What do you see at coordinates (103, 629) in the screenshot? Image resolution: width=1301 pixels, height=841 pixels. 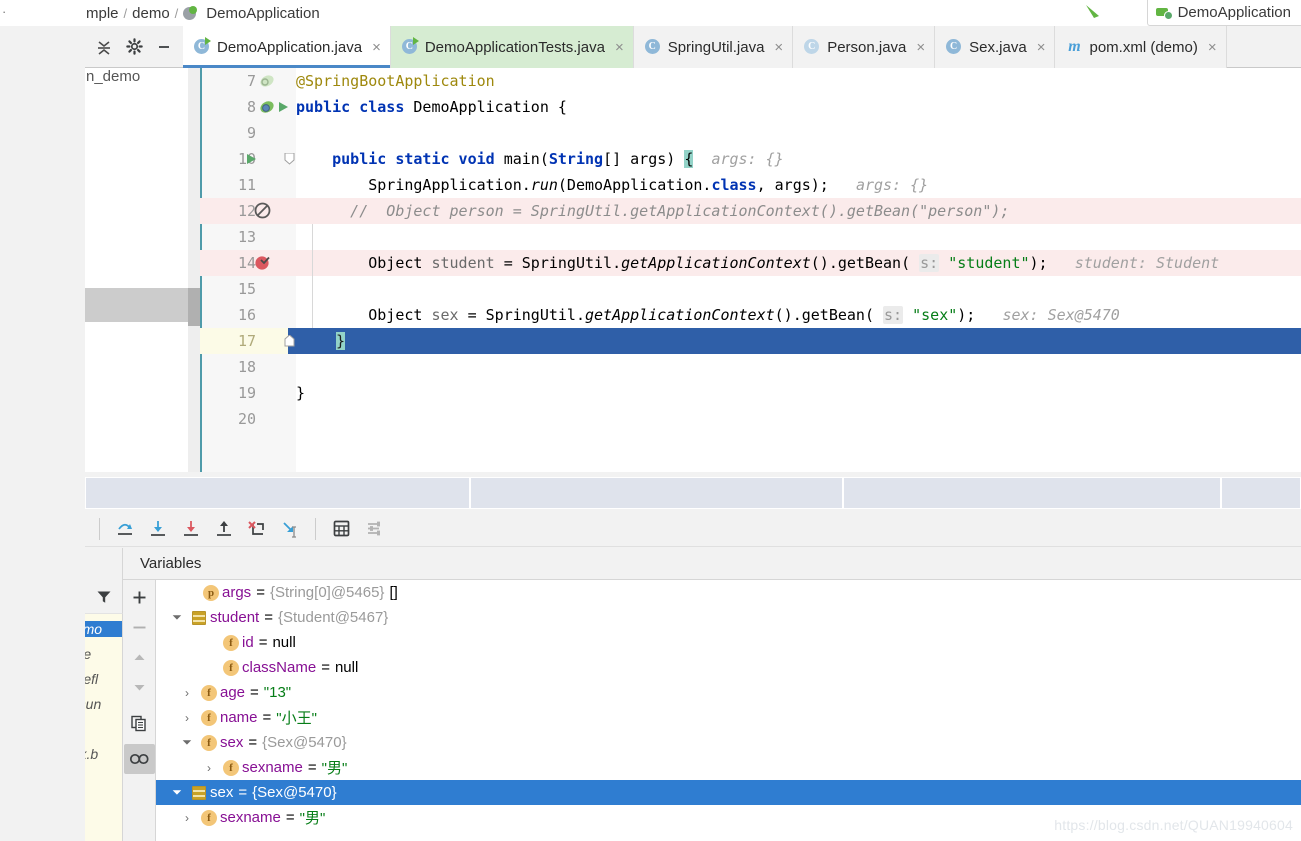 I see `frame-item: demo` at bounding box center [103, 629].